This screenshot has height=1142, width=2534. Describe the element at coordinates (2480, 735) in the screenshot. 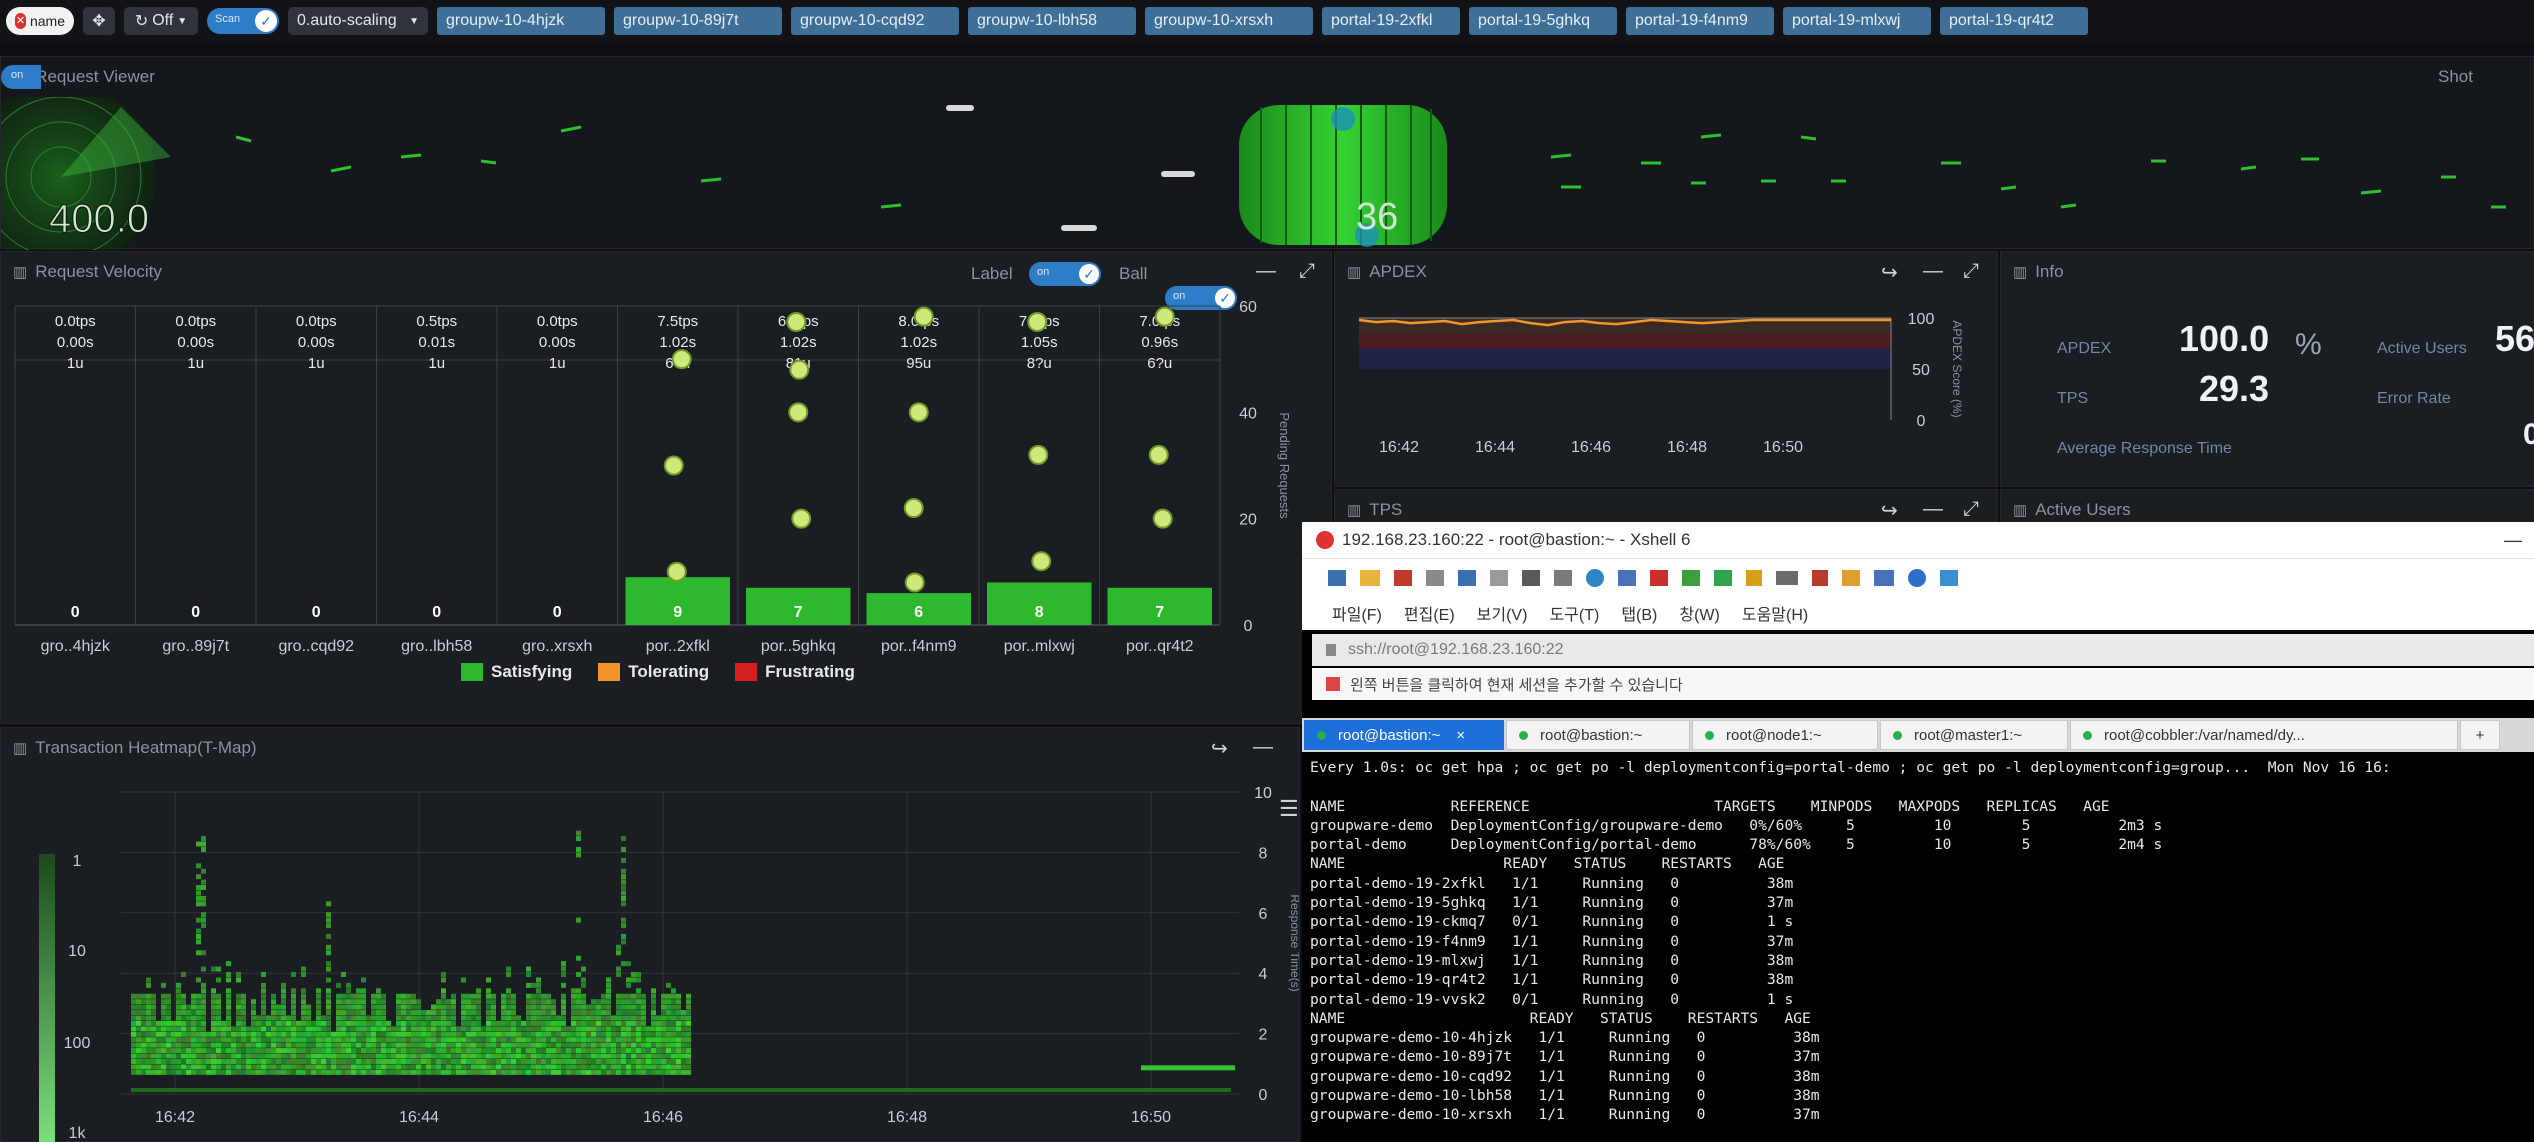

I see `new-tab-button: +` at that location.